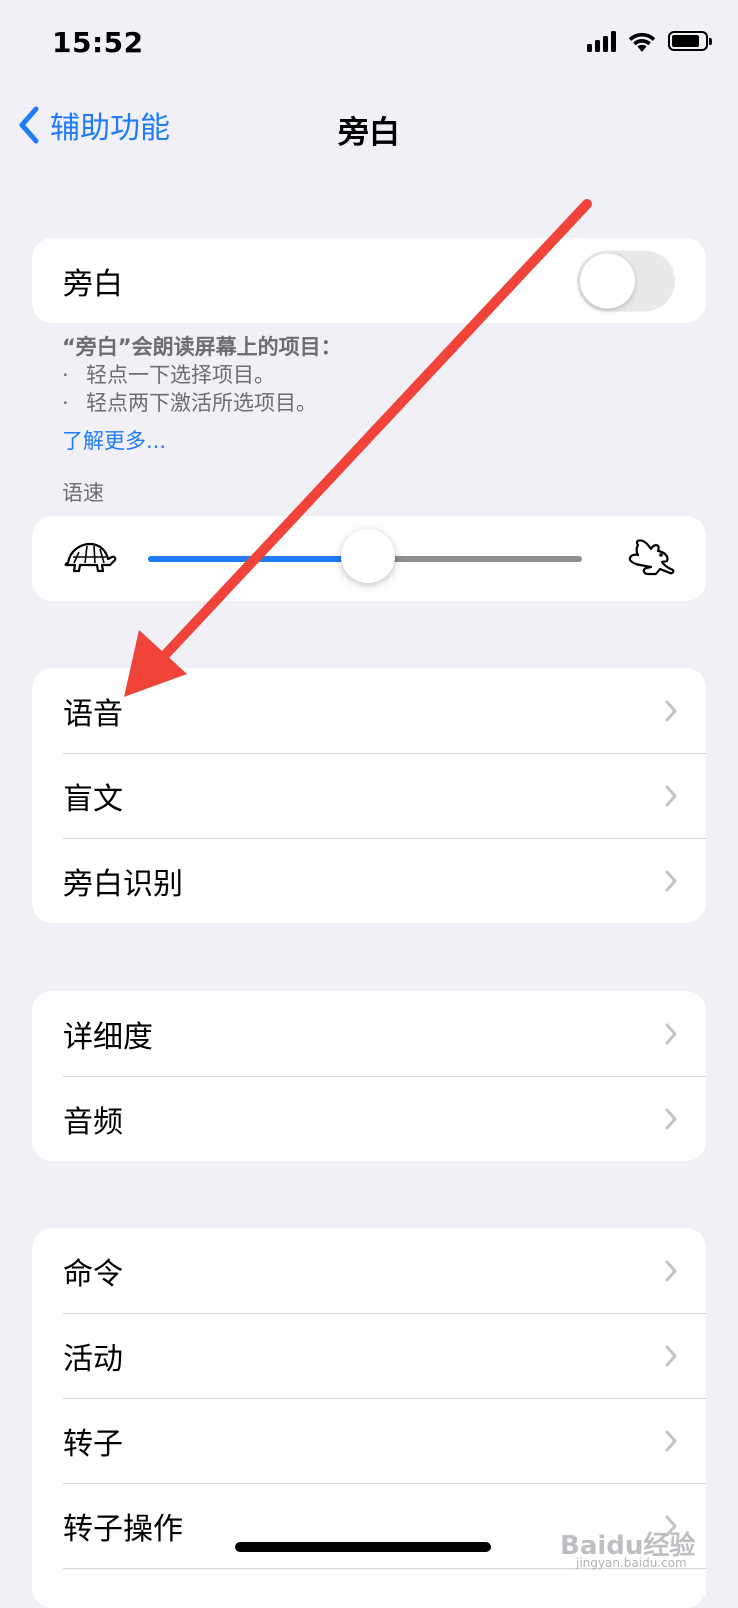 The image size is (738, 1608). Describe the element at coordinates (363, 1547) in the screenshot. I see `home-indicator` at that location.